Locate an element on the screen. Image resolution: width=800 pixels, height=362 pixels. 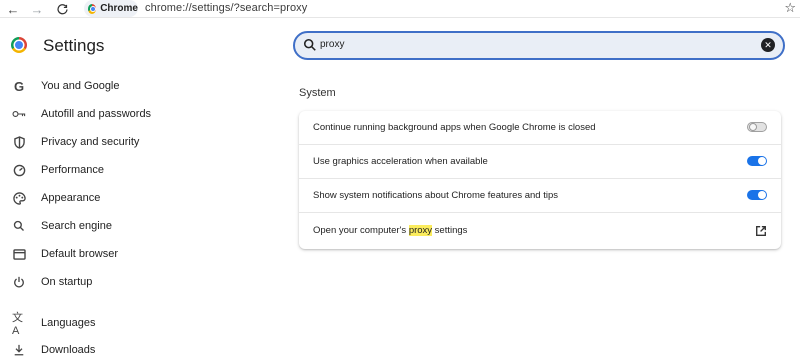
sidebar-item-label: Privacy and security is located at coordinates (90, 142).